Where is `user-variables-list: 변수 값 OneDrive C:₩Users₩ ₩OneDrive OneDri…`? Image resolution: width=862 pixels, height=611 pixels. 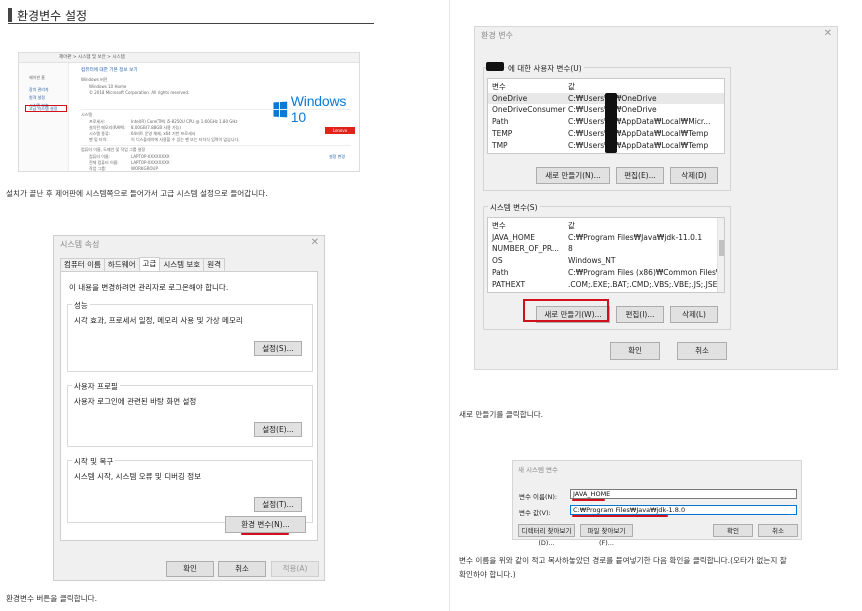
user-variables-list: 변수 값 OneDrive C:₩Users₩ ₩OneDrive OneDri… is located at coordinates (606, 116).